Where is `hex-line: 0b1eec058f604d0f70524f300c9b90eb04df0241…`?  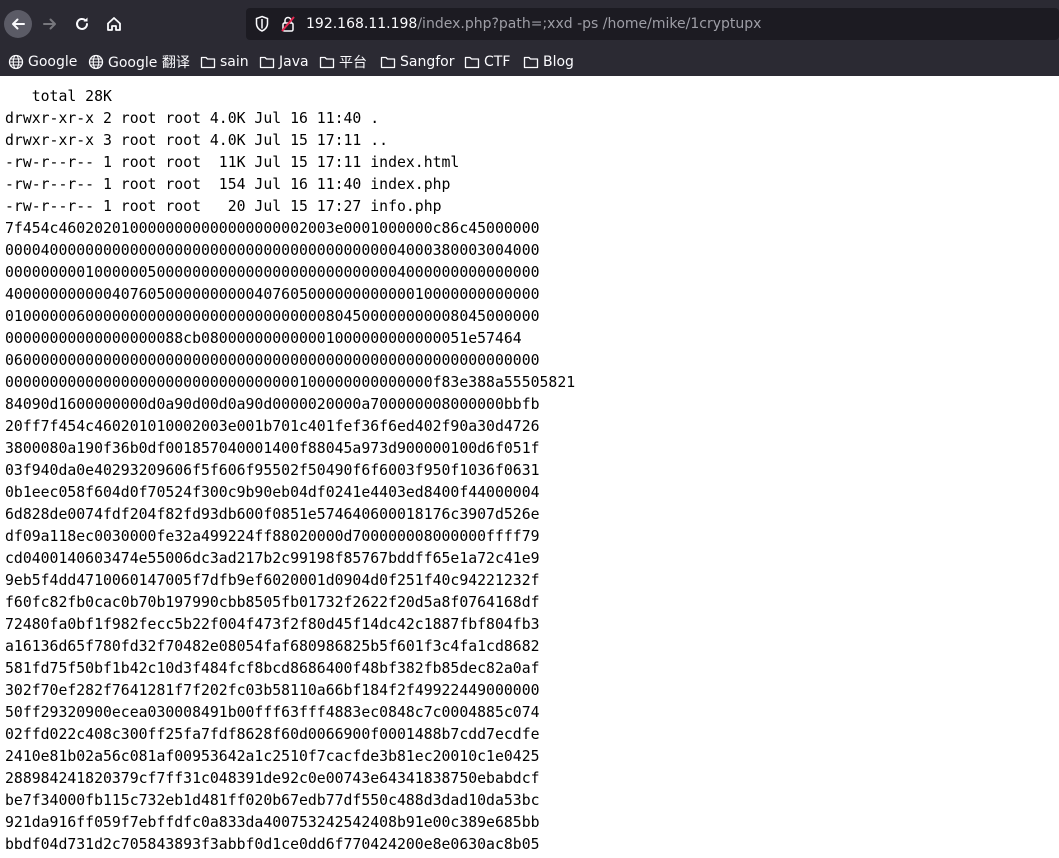 hex-line: 0b1eec058f604d0f70524f300c9b90eb04df0241… is located at coordinates (272, 492).